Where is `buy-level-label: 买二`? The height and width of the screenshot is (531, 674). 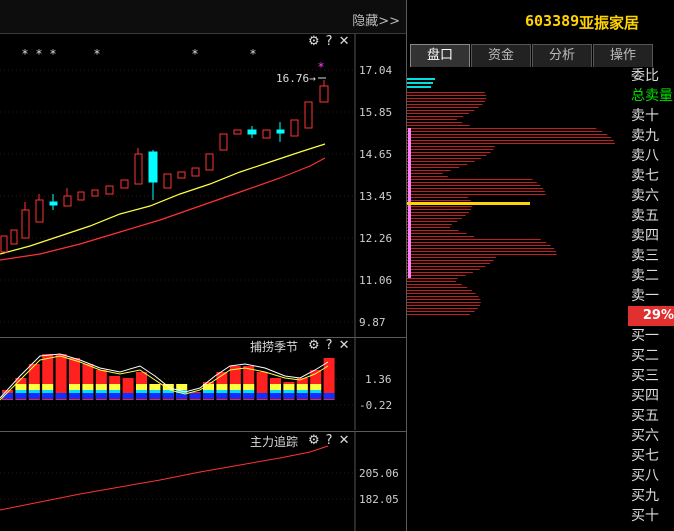
buy-level-label: 买二 is located at coordinates (645, 356).